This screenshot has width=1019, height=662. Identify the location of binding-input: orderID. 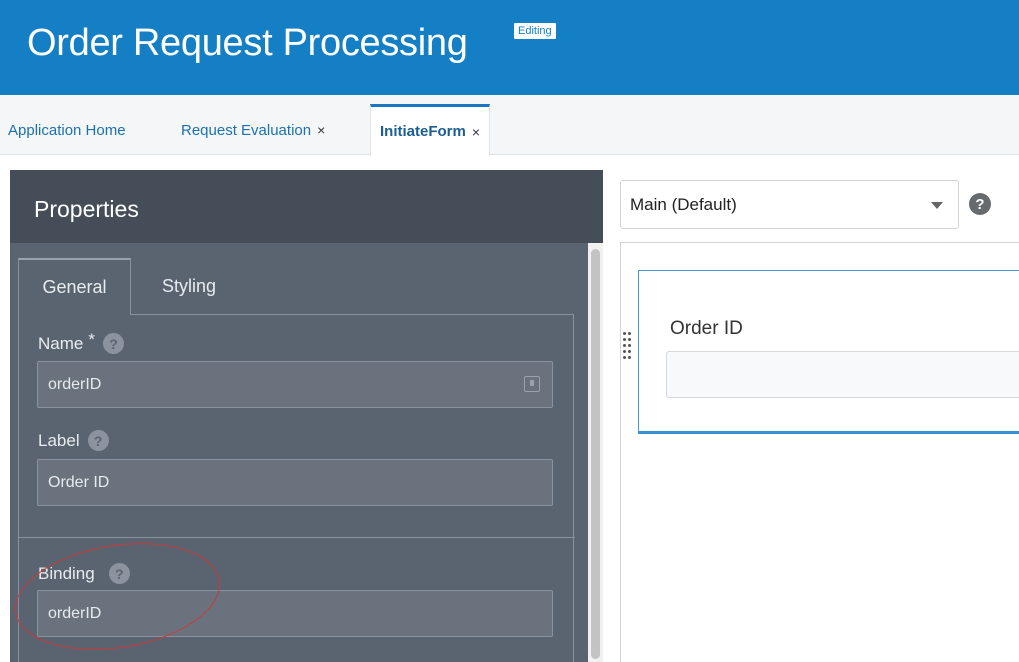
(295, 613).